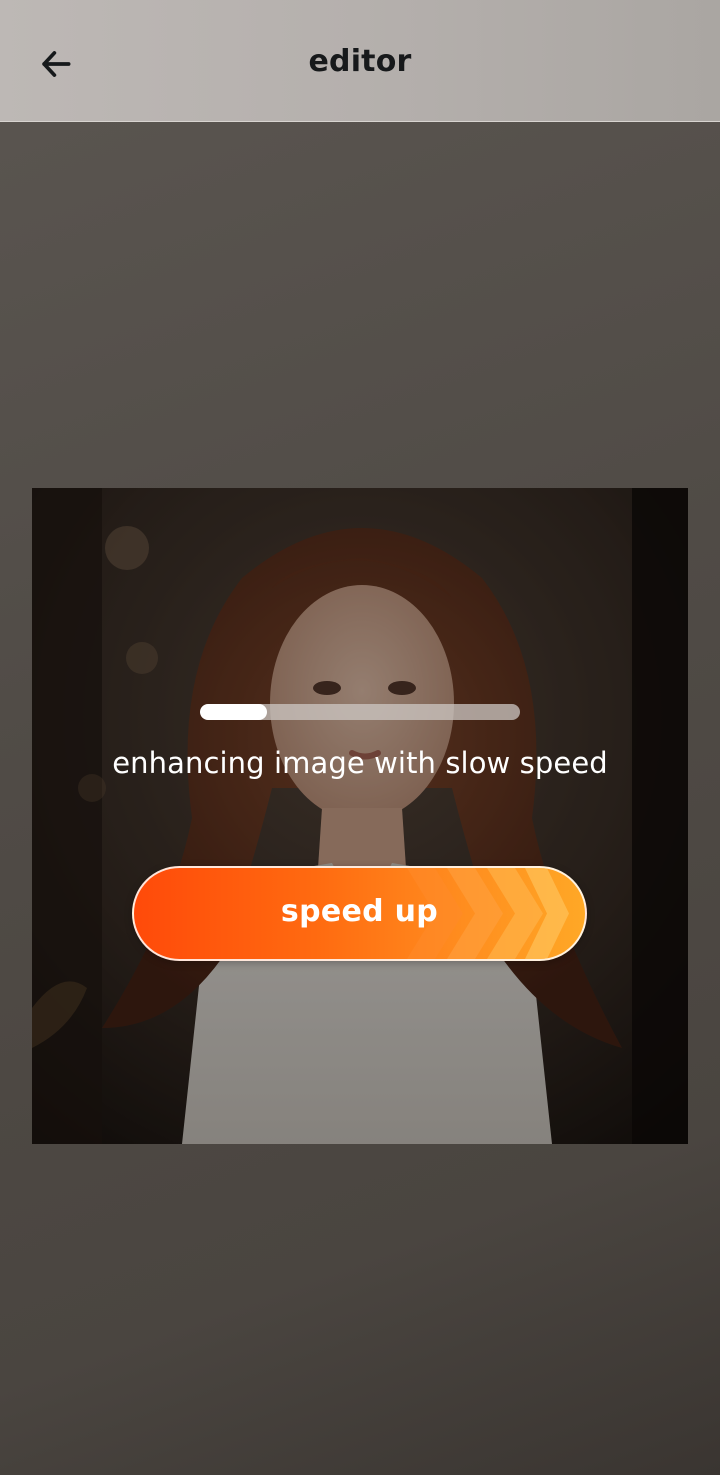  I want to click on speed-up-label: speed up, so click(359, 911).